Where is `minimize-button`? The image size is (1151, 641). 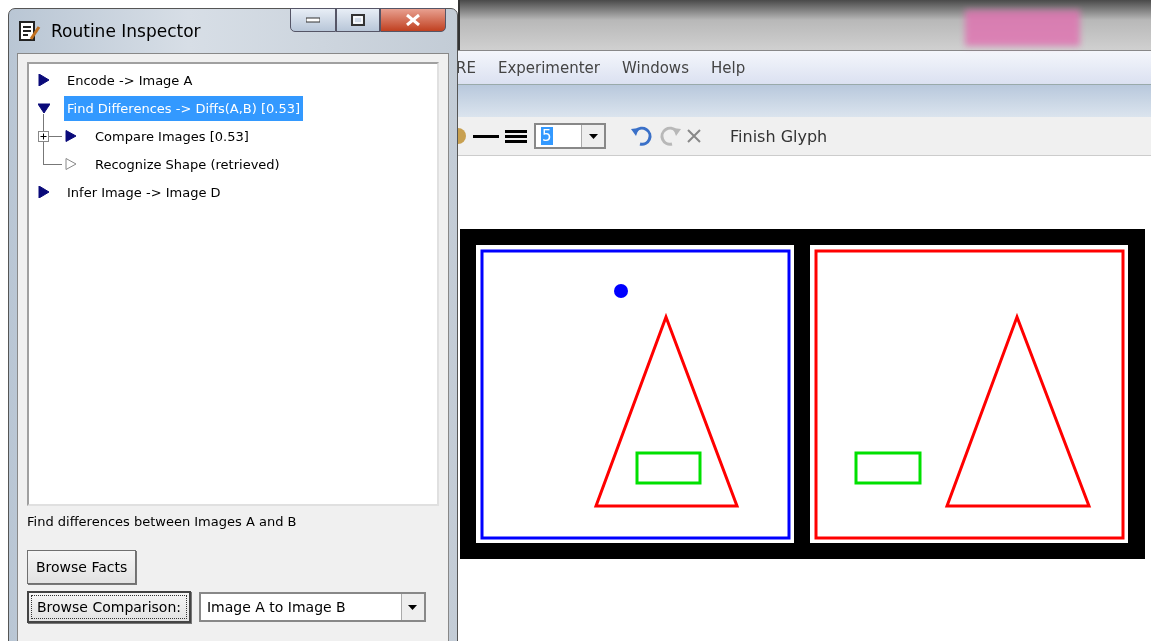
minimize-button is located at coordinates (313, 20).